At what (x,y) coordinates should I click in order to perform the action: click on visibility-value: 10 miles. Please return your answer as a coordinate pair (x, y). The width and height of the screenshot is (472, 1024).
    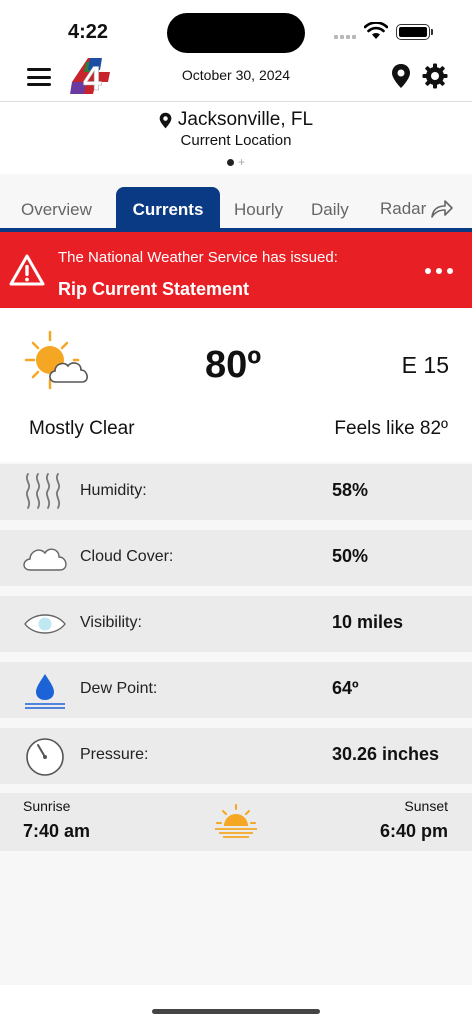
    Looking at the image, I should click on (368, 622).